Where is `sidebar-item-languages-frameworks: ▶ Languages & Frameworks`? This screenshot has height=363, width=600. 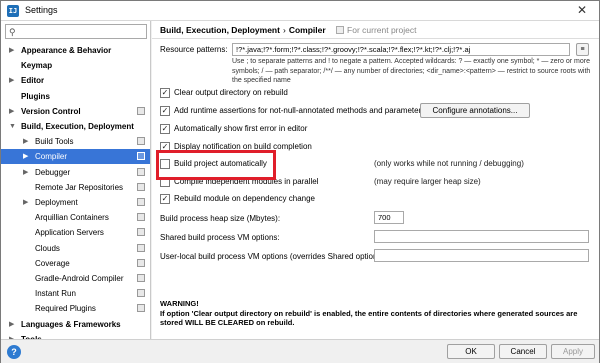
sidebar-item-languages-frameworks: ▶ Languages & Frameworks is located at coordinates (75, 324).